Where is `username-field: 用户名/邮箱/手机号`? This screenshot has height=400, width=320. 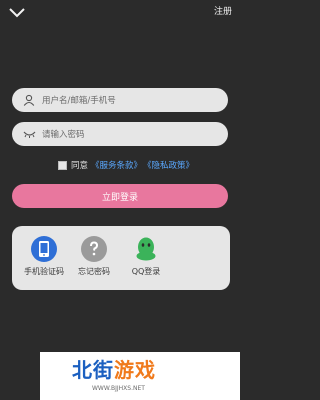
username-field: 用户名/邮箱/手机号 is located at coordinates (120, 100).